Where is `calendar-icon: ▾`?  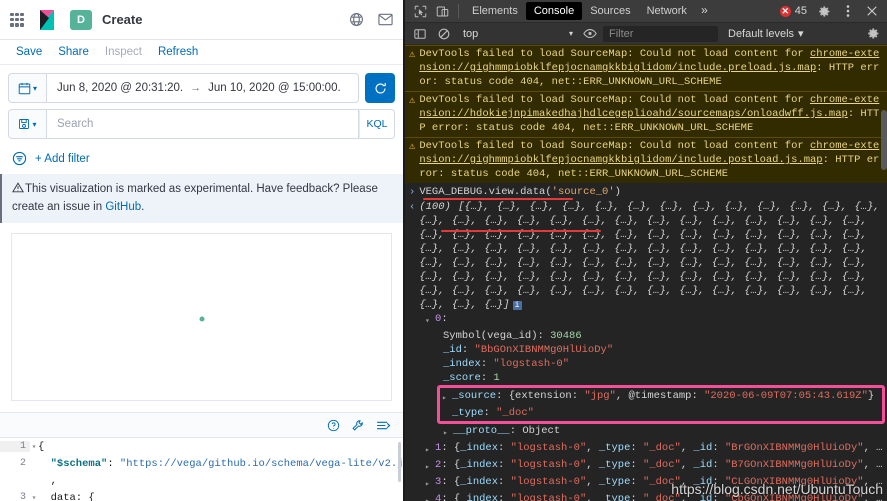
calendar-icon: ▾ is located at coordinates (27, 88).